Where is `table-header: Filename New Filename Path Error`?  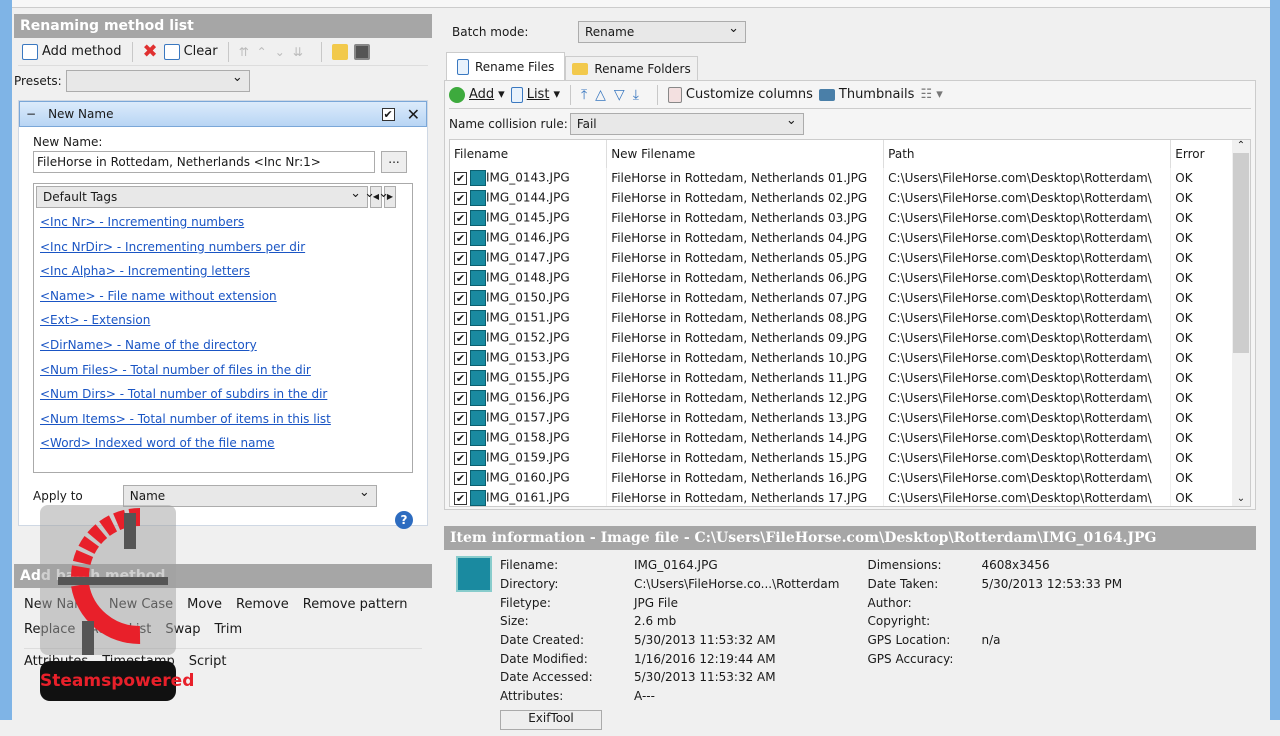
table-header: Filename New Filename Path Error is located at coordinates (843, 154).